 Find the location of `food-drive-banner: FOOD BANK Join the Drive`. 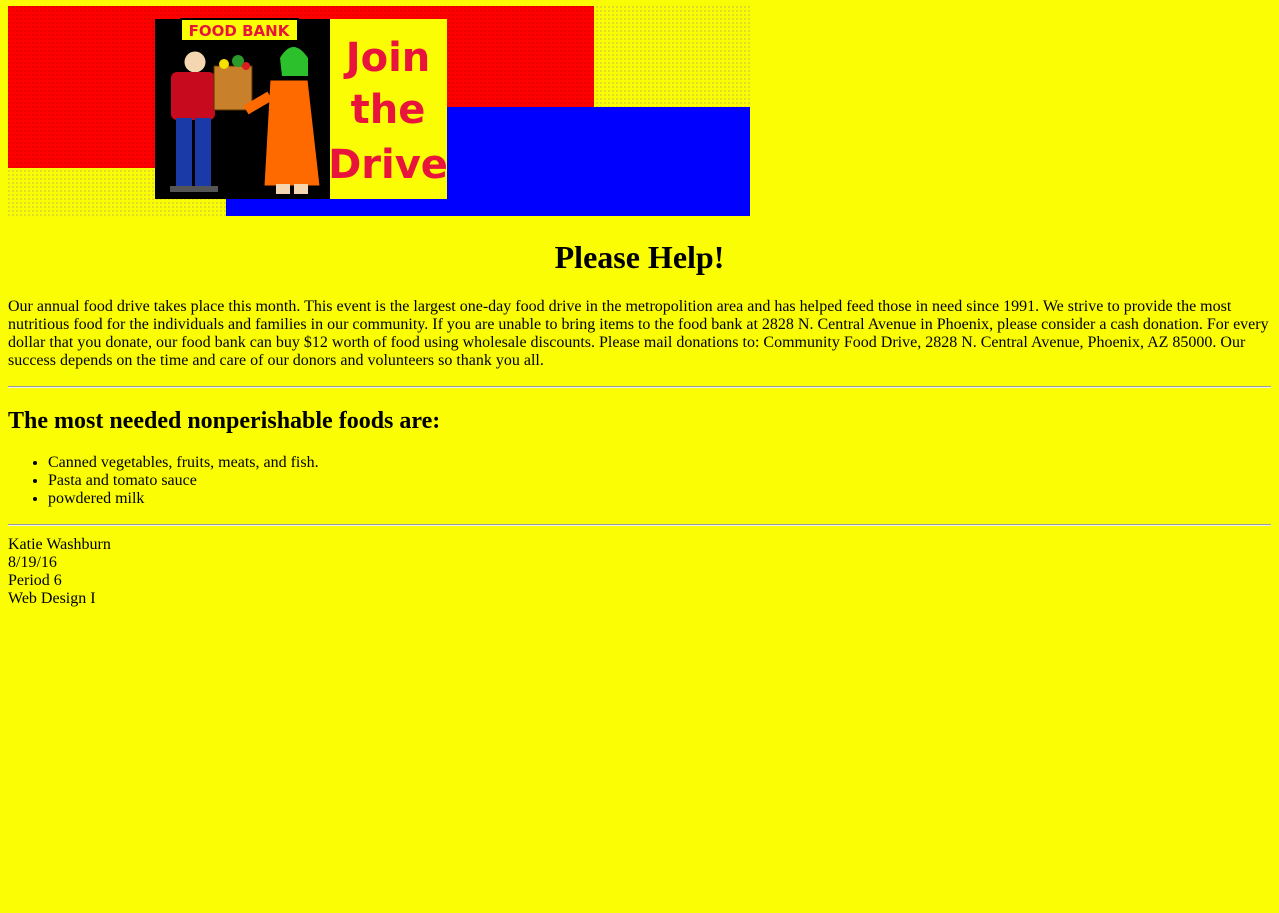

food-drive-banner: FOOD BANK Join the Drive is located at coordinates (379, 111).